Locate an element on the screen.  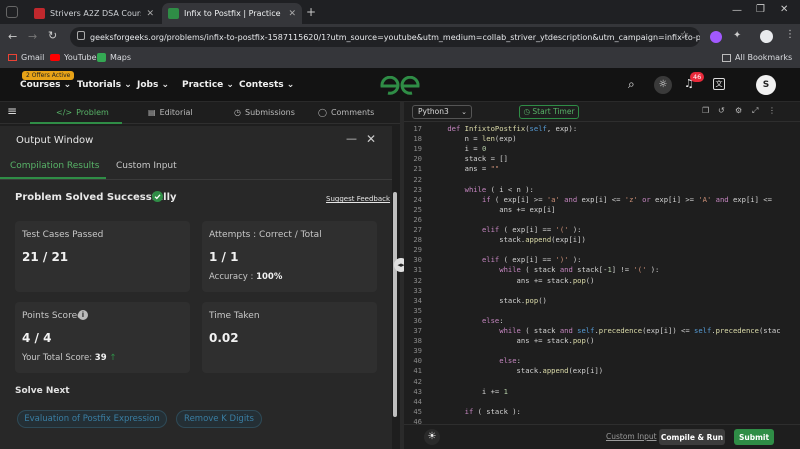
back-icon: ← is located at coordinates (12, 36).